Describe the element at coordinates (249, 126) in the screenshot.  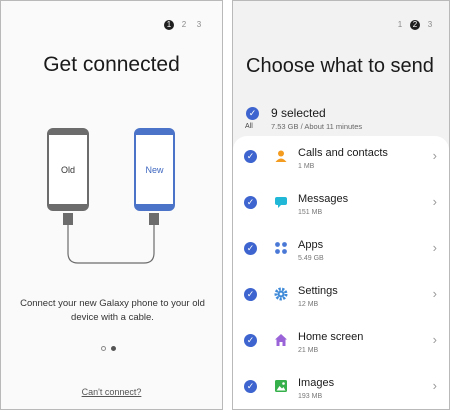
I see `select-all-label: All` at that location.